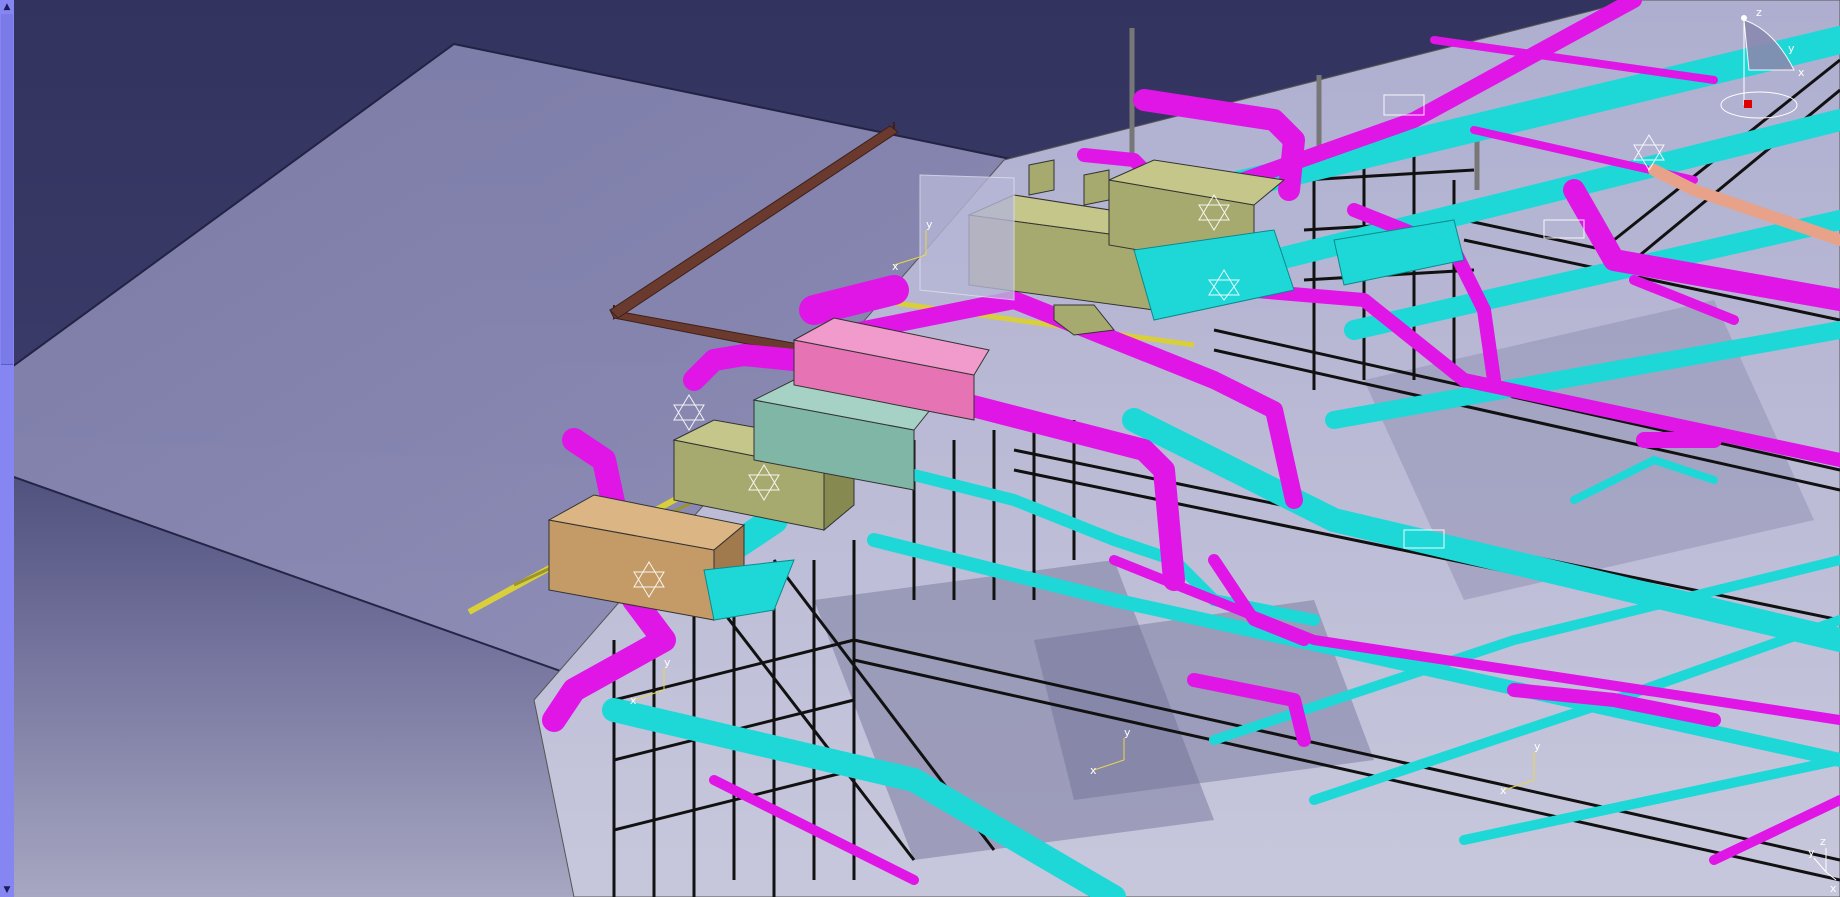 The image size is (1840, 897). What do you see at coordinates (1823, 841) in the screenshot?
I see `mini-axis-label-z: z` at bounding box center [1823, 841].